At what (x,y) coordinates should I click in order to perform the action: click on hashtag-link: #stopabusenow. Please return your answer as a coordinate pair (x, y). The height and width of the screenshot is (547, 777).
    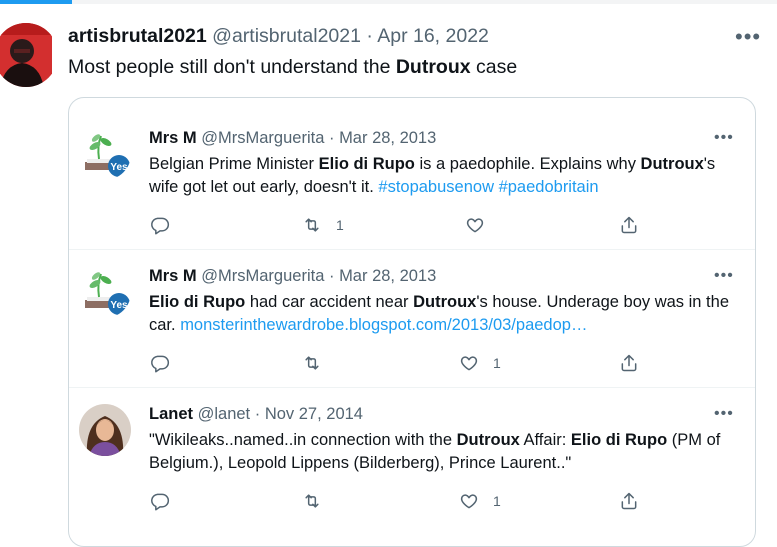
    Looking at the image, I should click on (436, 187).